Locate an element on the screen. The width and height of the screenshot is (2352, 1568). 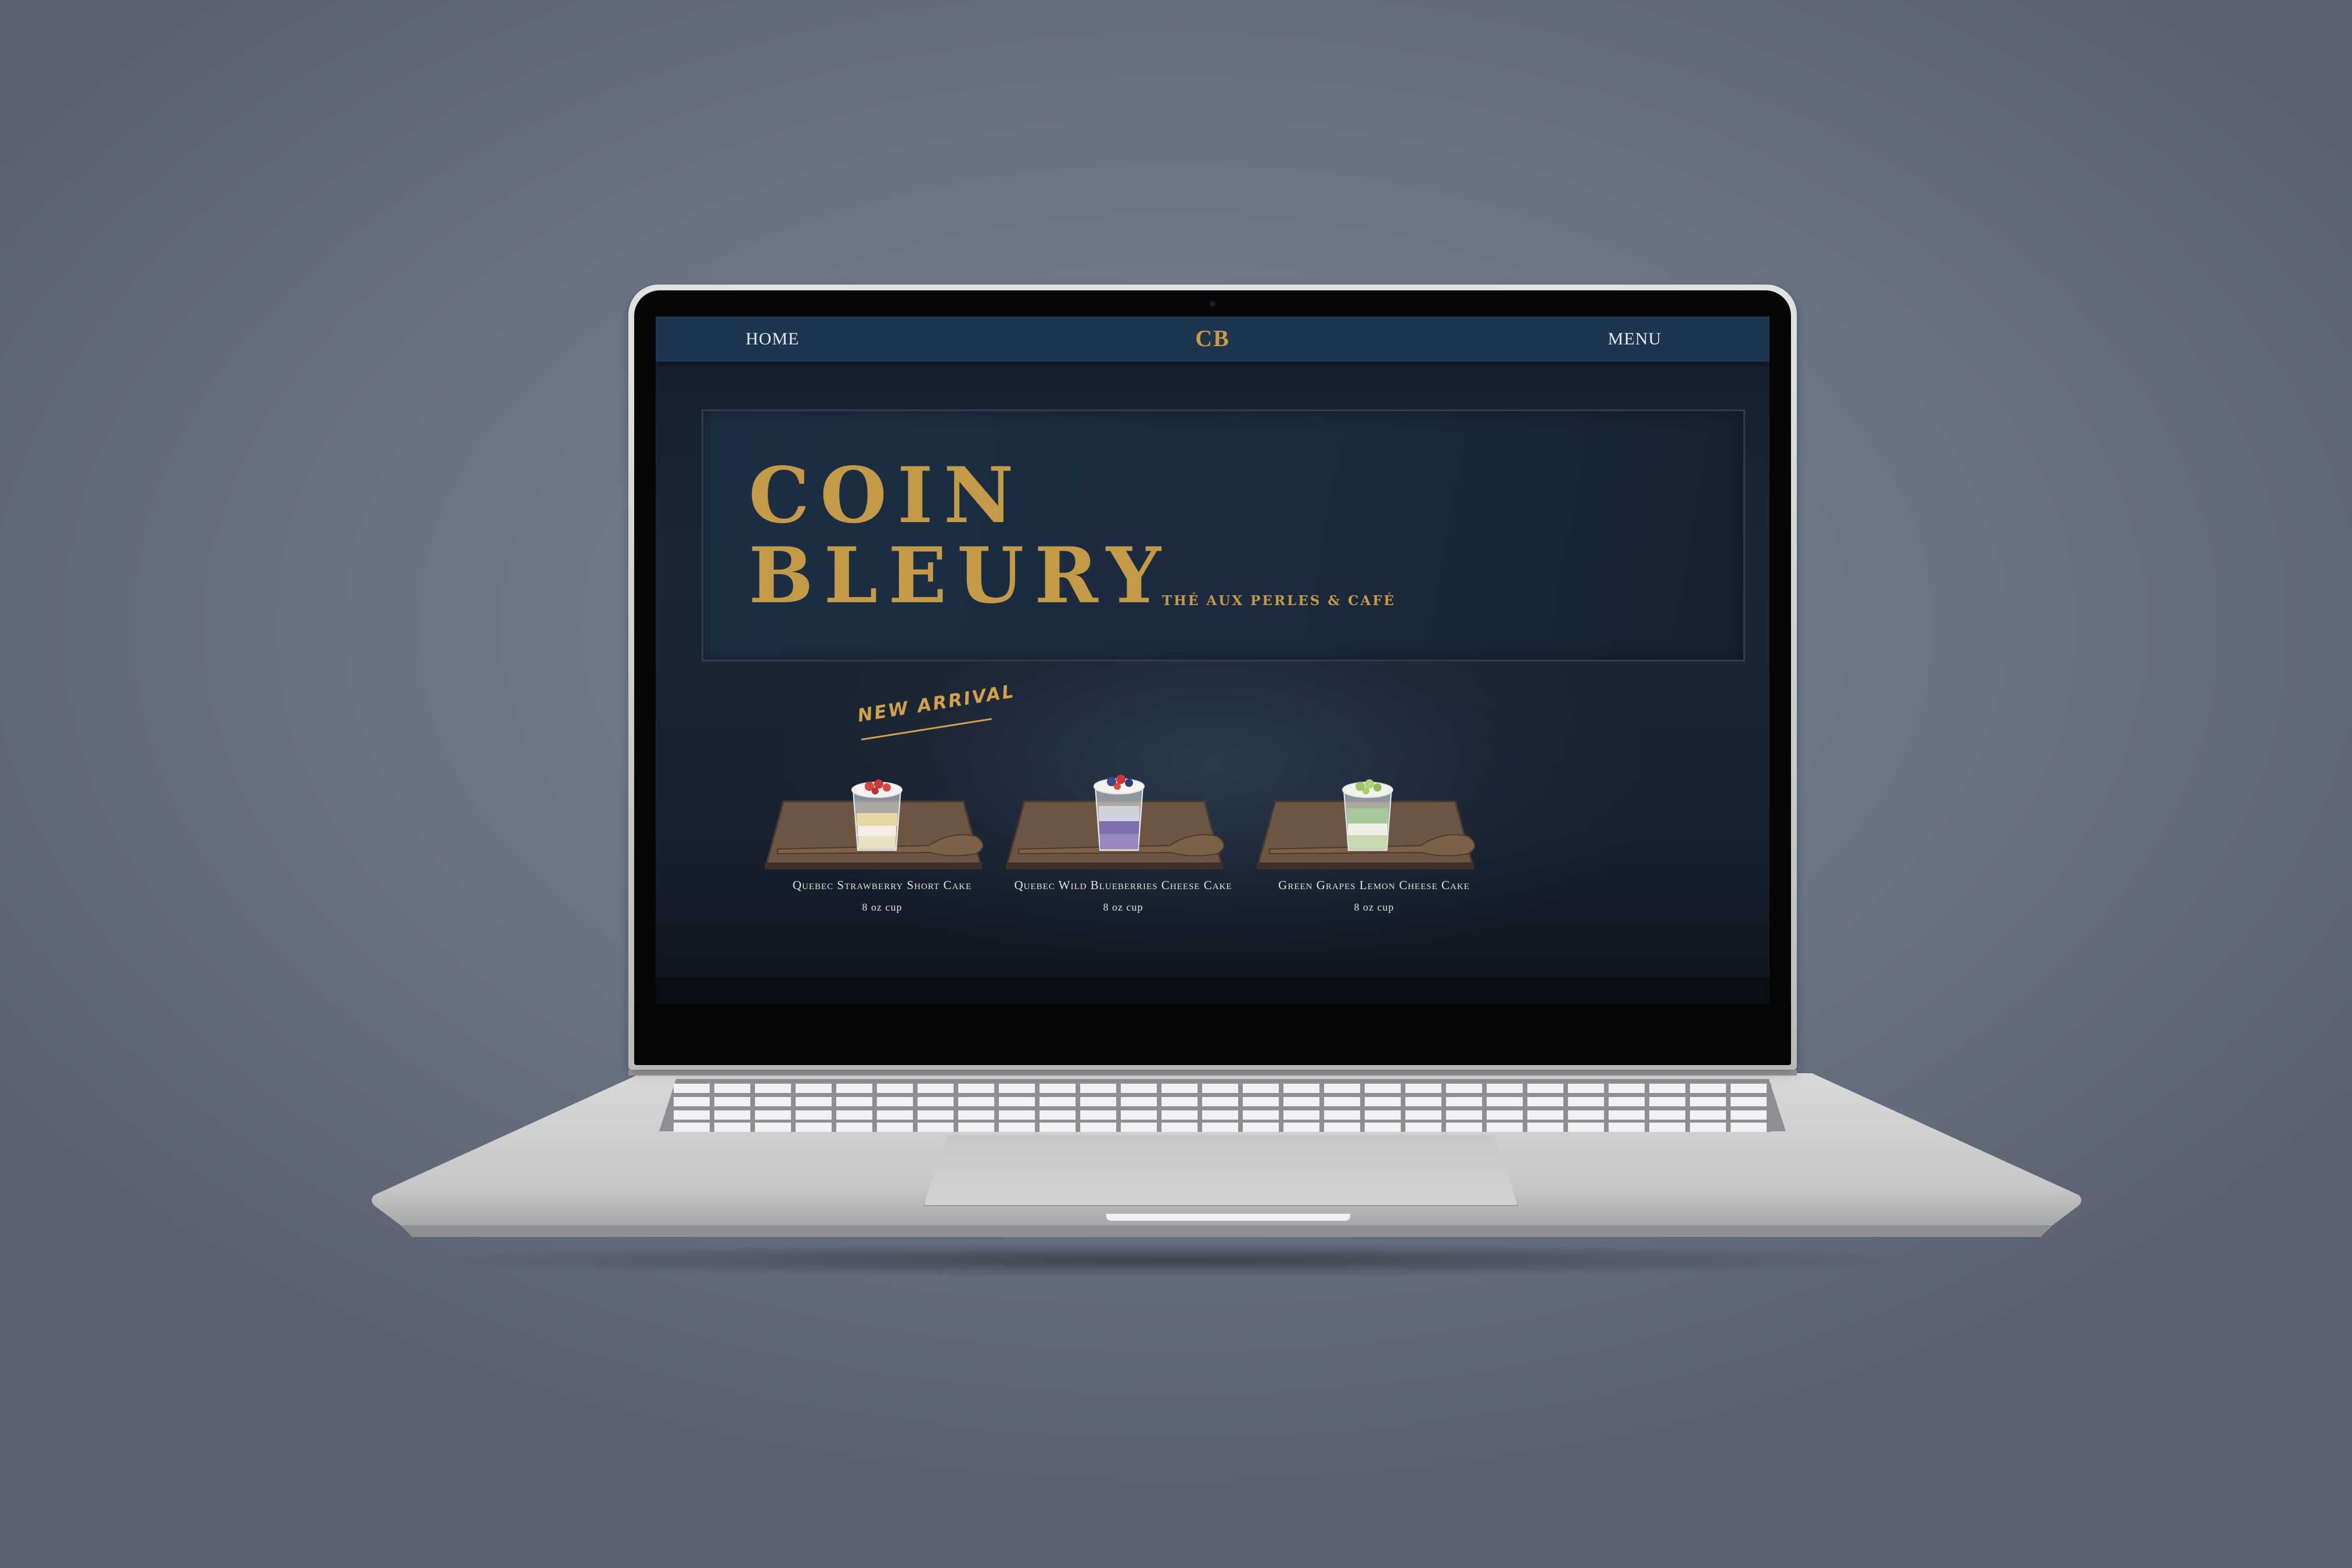
top-navigation: HOME CB MENU is located at coordinates (1213, 339).